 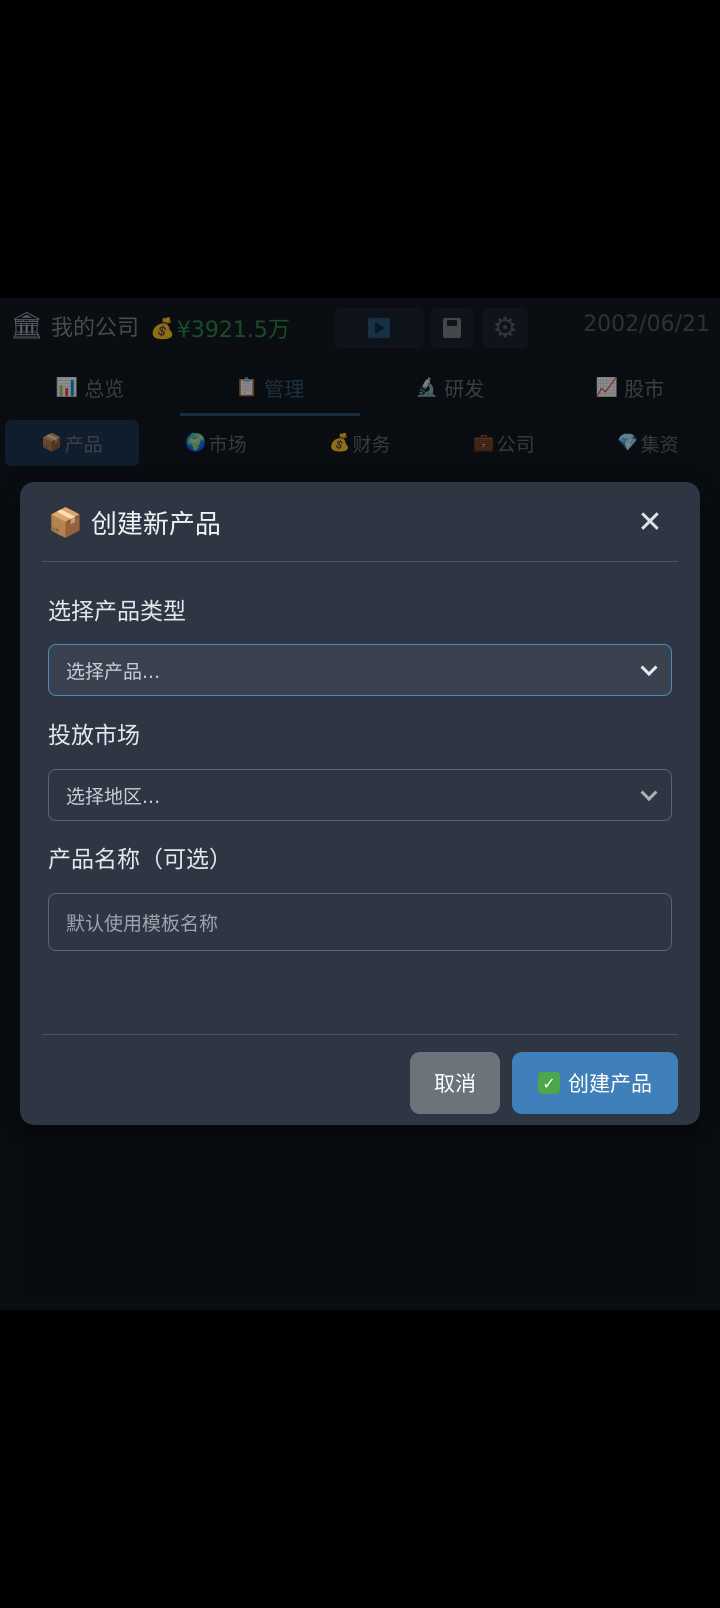 I want to click on dialog-title: 📦 创建新产品, so click(x=134, y=522).